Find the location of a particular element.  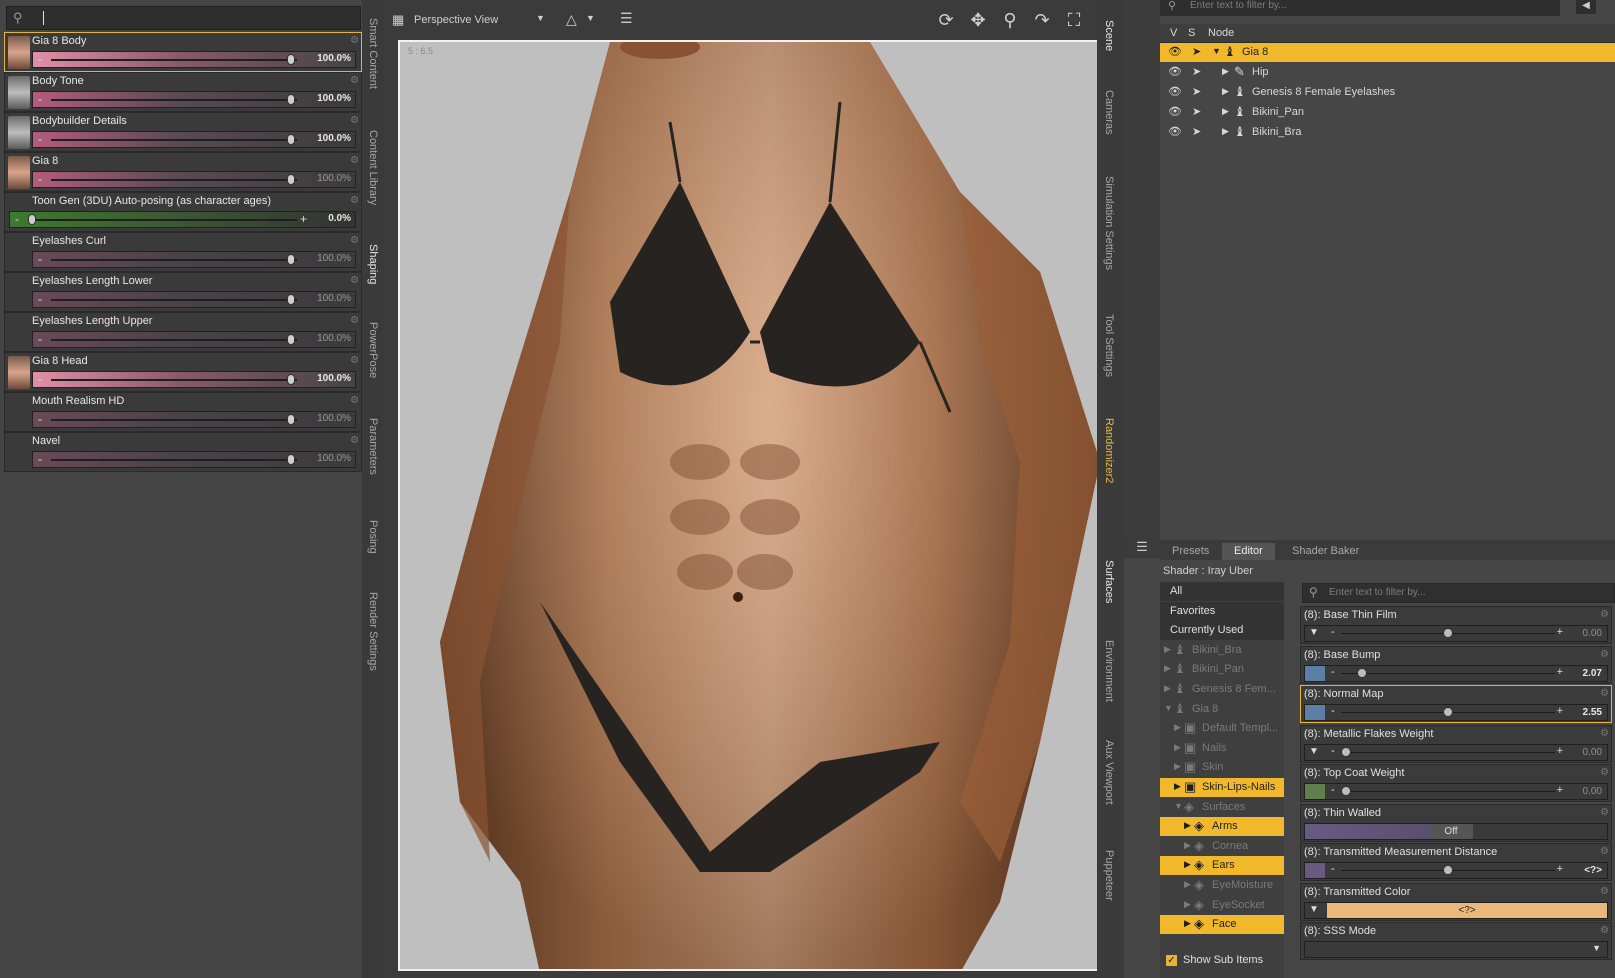

tab-aux-viewport: Aux Viewport is located at coordinates (1109, 772).